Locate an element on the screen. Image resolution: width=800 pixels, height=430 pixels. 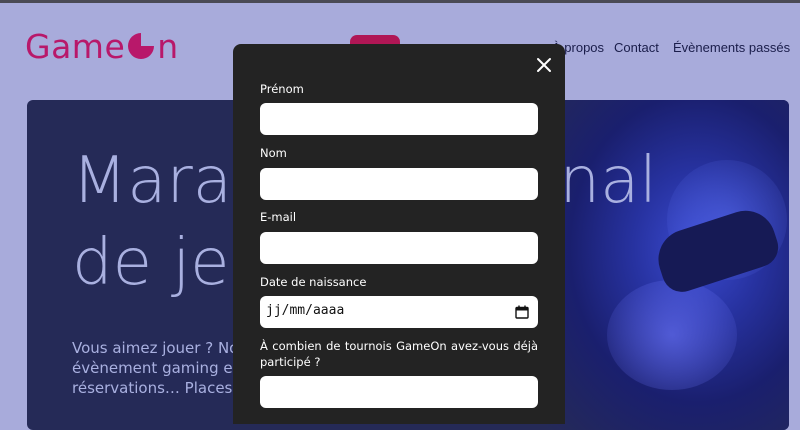
first-name-label: Prénom is located at coordinates (282, 89).